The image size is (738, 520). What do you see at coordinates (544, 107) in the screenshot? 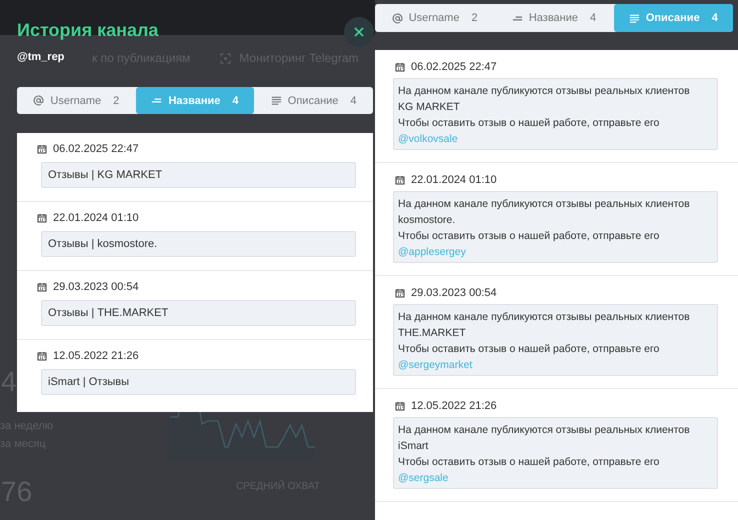
I see `description-text: На данном канале публикуются отзывы реальных клиентов KG MARKET Чтобы оставить отзыв о нашей работе, отправьте его` at bounding box center [544, 107].